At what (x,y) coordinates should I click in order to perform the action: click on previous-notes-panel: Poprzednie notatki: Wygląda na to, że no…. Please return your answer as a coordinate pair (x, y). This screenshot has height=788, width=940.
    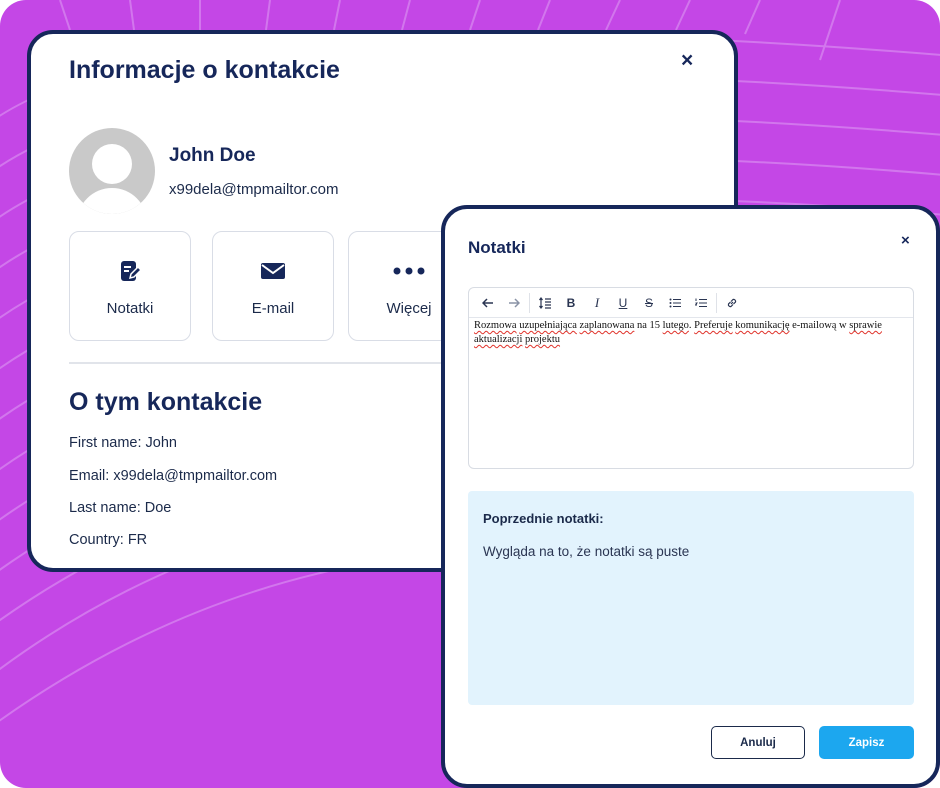
    Looking at the image, I should click on (691, 598).